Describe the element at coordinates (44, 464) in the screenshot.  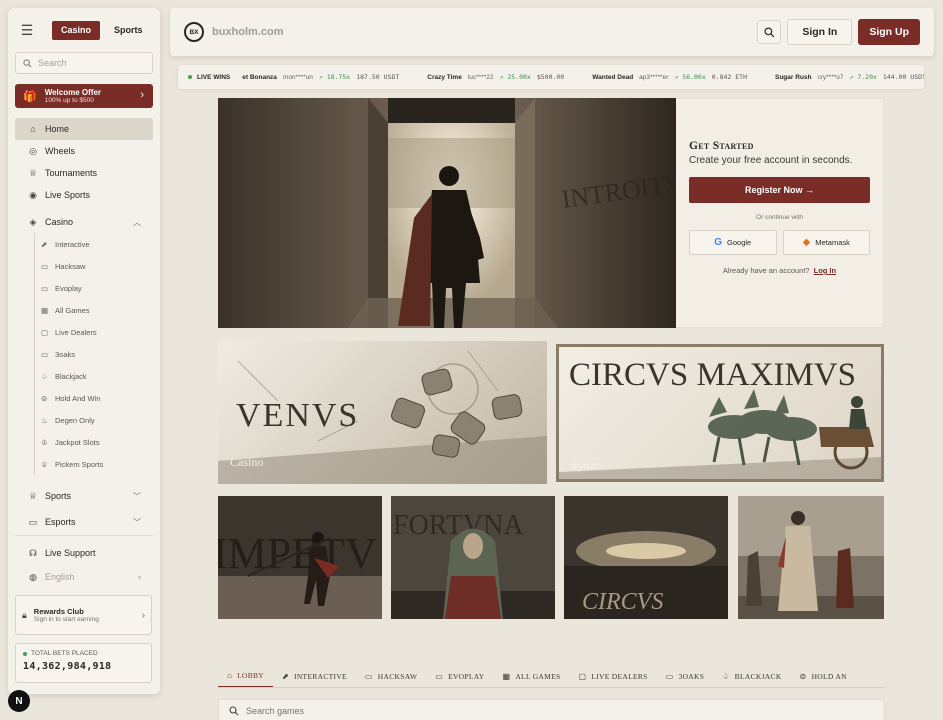
I see `trophy-icon: ♕` at that location.